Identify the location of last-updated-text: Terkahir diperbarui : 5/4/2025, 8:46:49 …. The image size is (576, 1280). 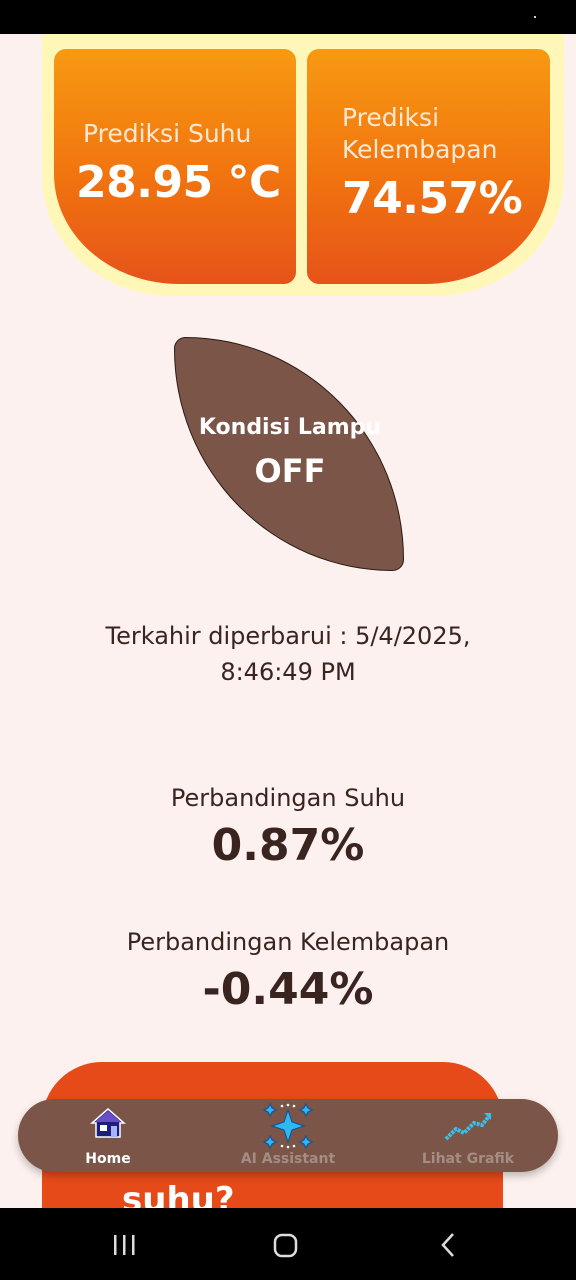
(288, 654).